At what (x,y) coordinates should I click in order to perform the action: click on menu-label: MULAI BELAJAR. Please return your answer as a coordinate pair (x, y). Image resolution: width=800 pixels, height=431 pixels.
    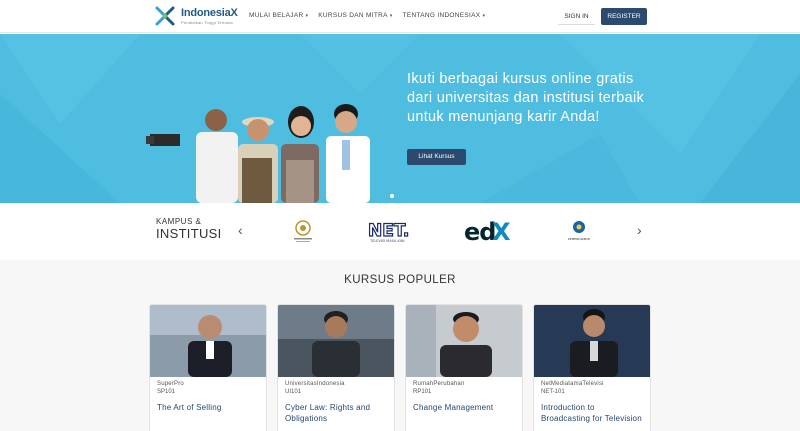
    Looking at the image, I should click on (276, 15).